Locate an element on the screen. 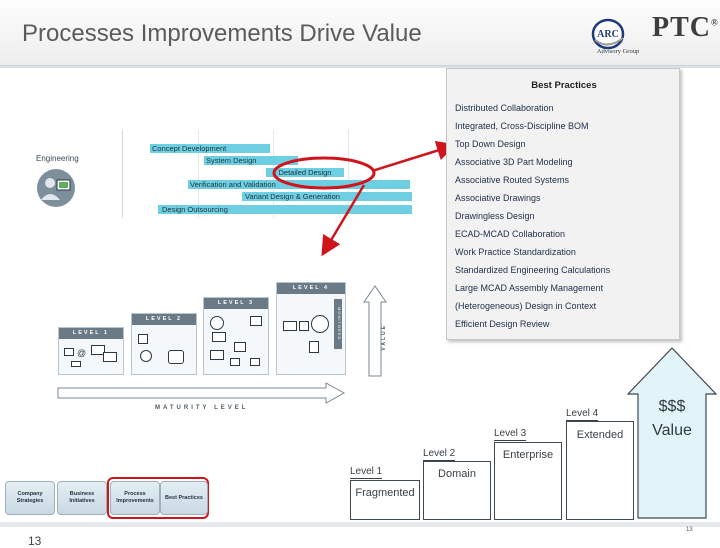 Image resolution: width=720 pixels, height=548 pixels. best-practice-item: Standardized Engineering Calculations is located at coordinates (533, 270).